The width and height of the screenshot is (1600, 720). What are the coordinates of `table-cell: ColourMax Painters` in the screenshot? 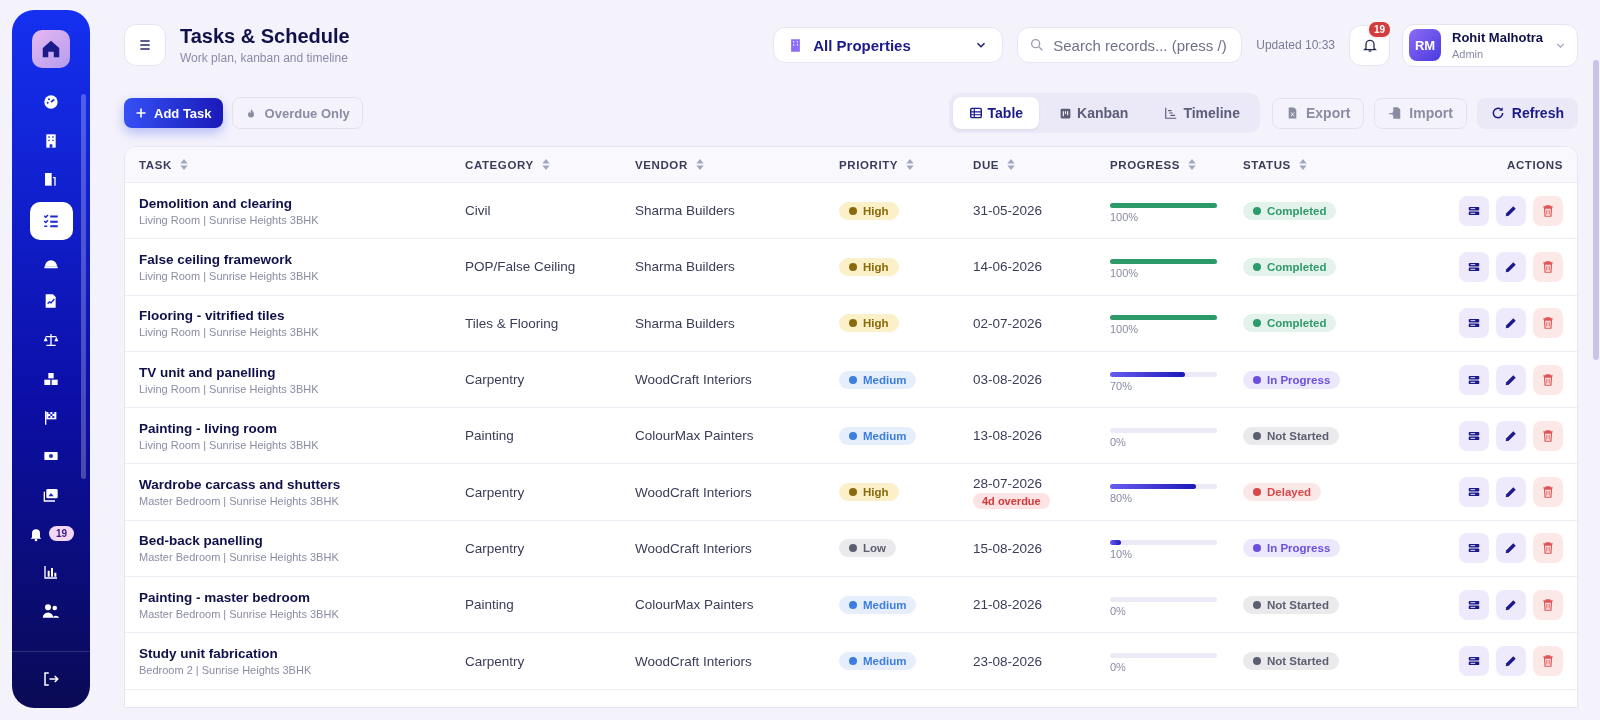 It's located at (694, 605).